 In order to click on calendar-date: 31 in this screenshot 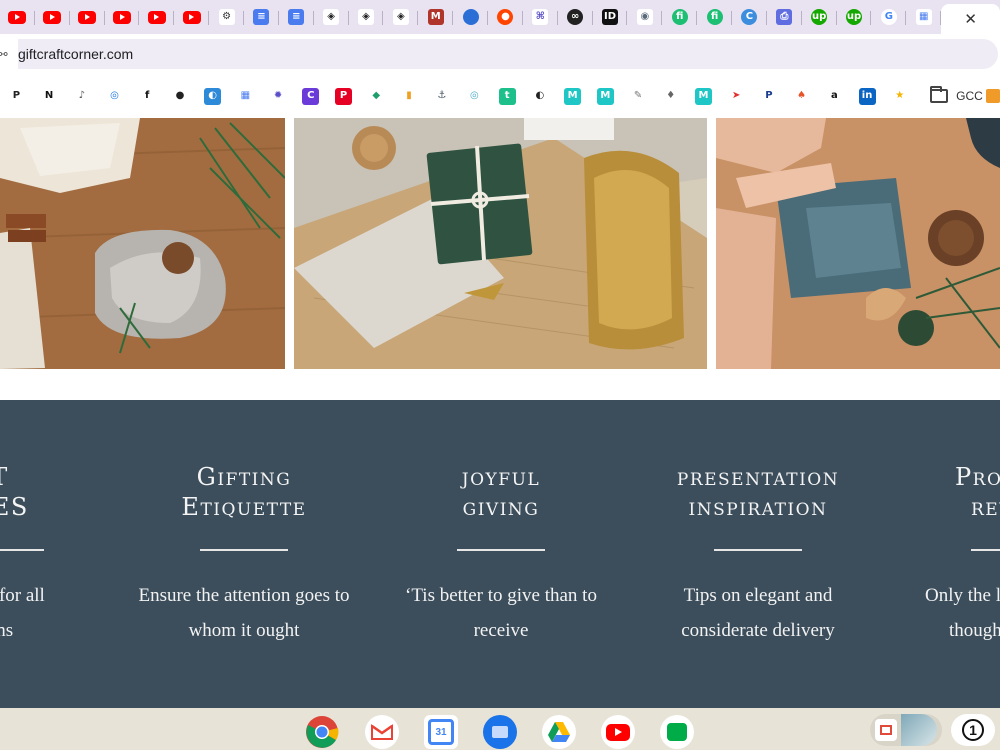, I will do `click(441, 732)`.